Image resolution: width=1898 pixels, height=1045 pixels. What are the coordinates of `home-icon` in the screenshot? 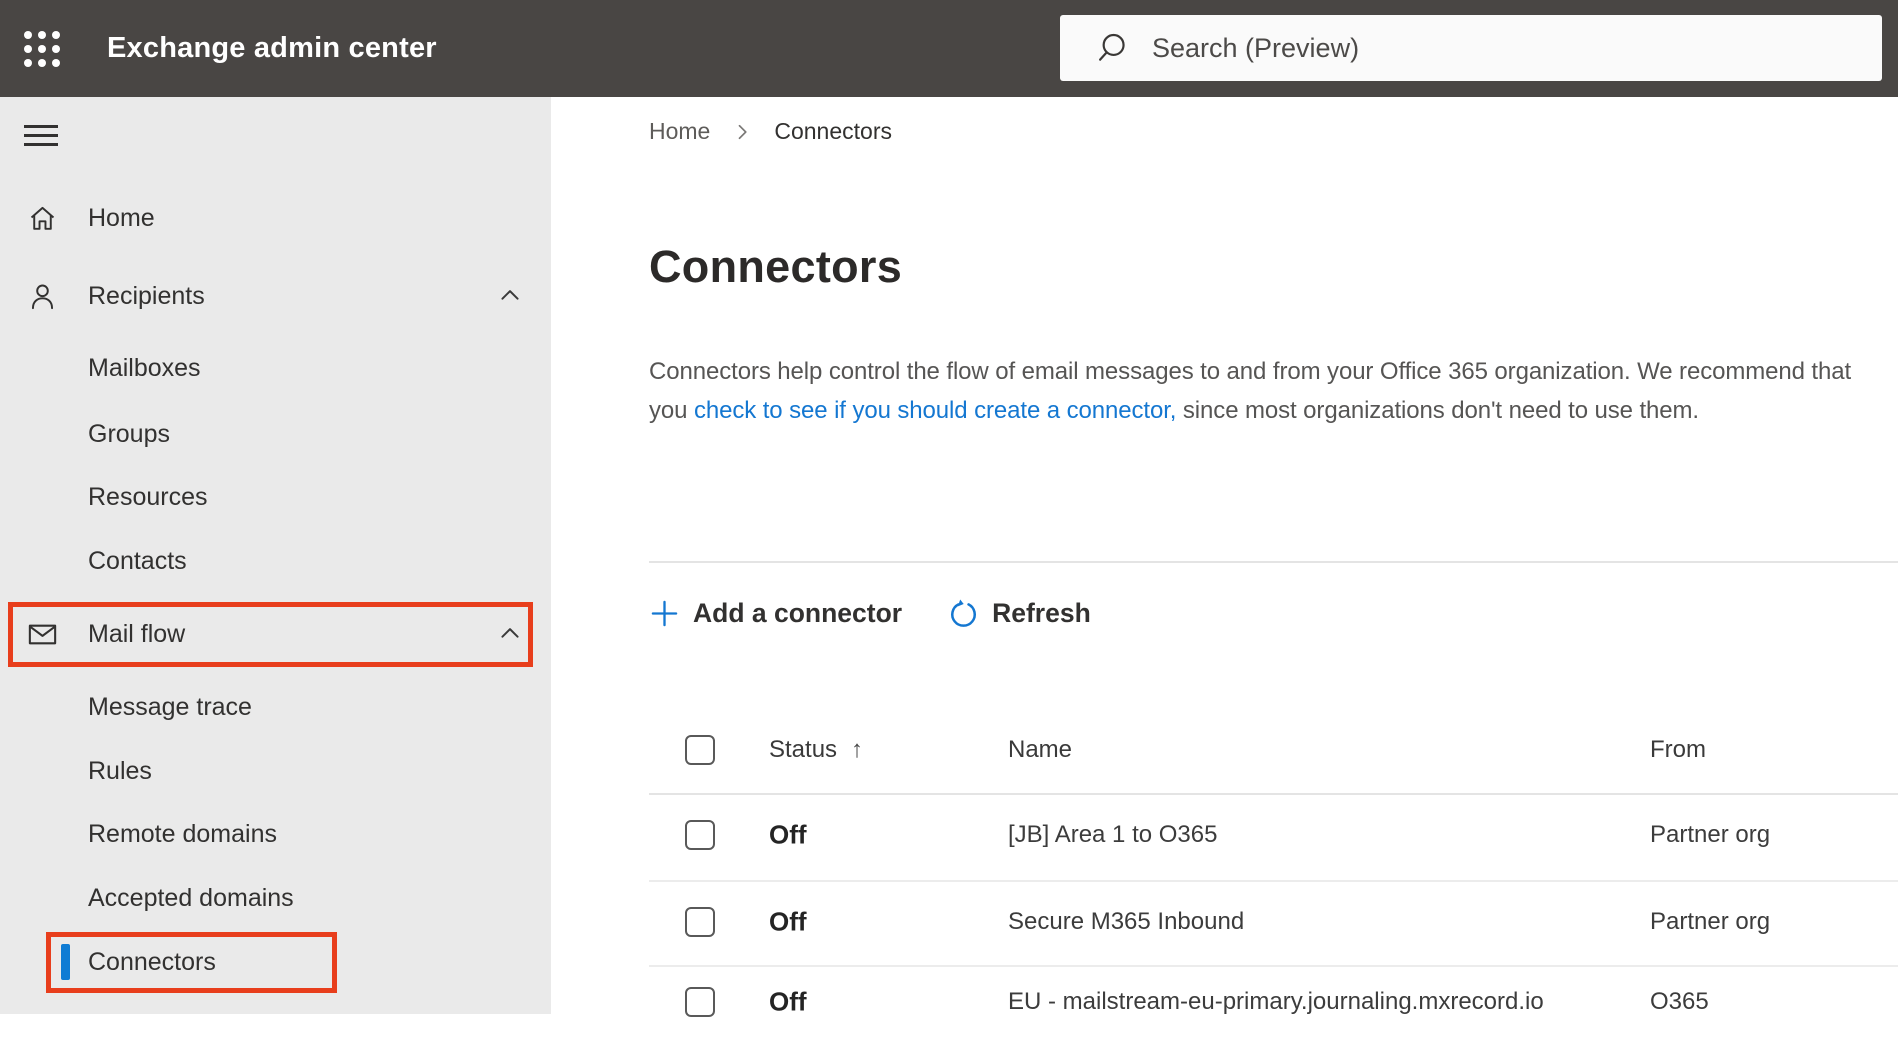 It's located at (42, 218).